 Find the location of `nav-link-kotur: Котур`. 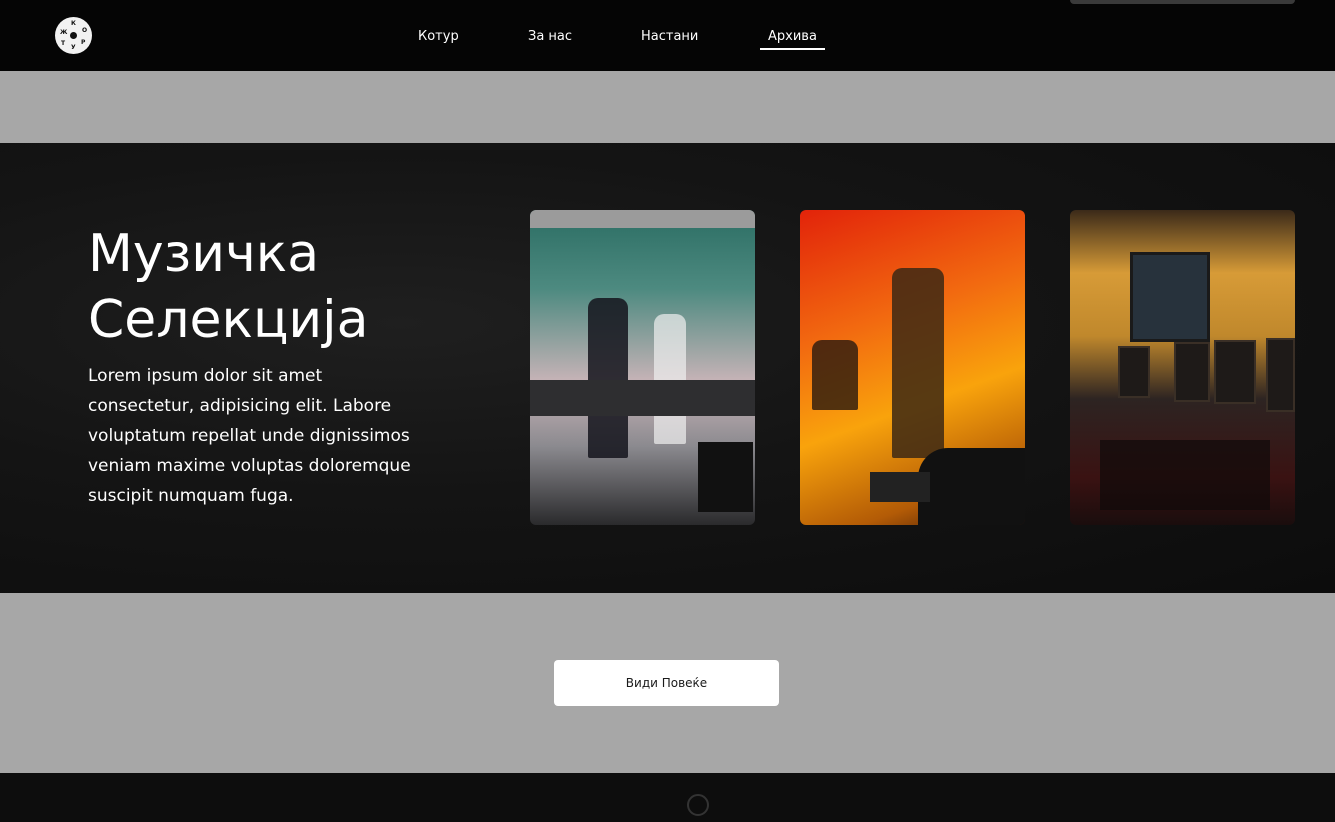

nav-link-kotur: Котур is located at coordinates (438, 36).